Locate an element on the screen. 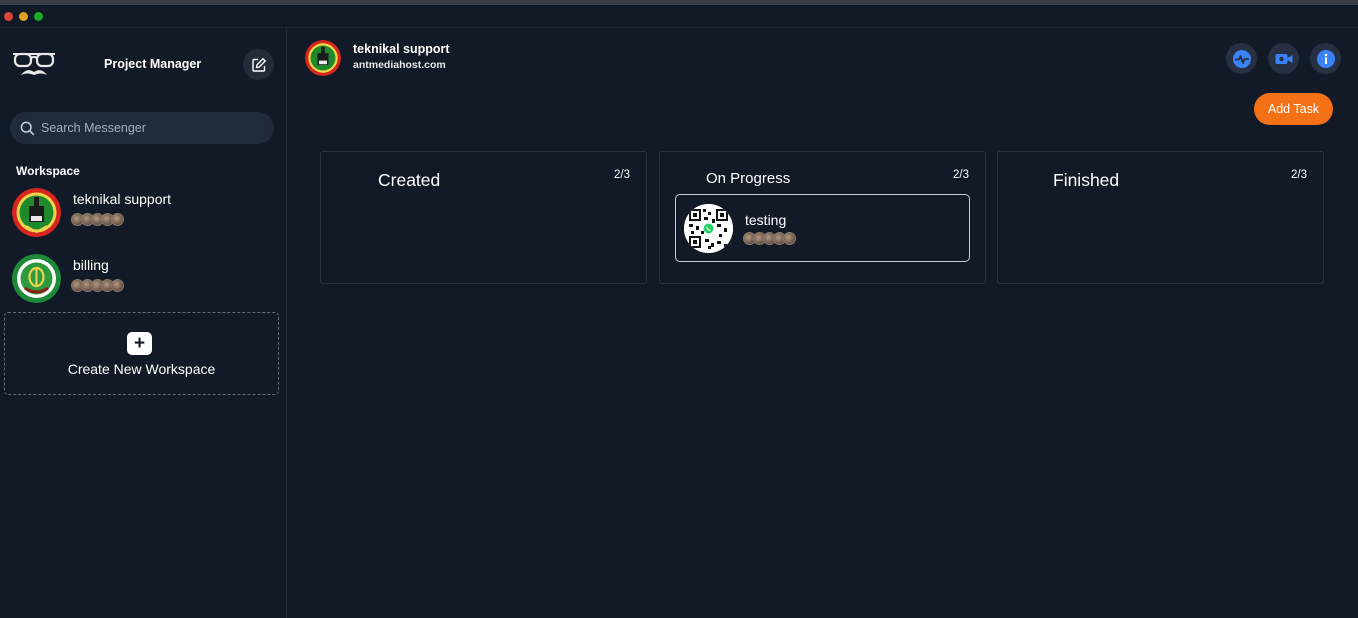 This screenshot has height=618, width=1358. glasses-mustache-icon is located at coordinates (34, 63).